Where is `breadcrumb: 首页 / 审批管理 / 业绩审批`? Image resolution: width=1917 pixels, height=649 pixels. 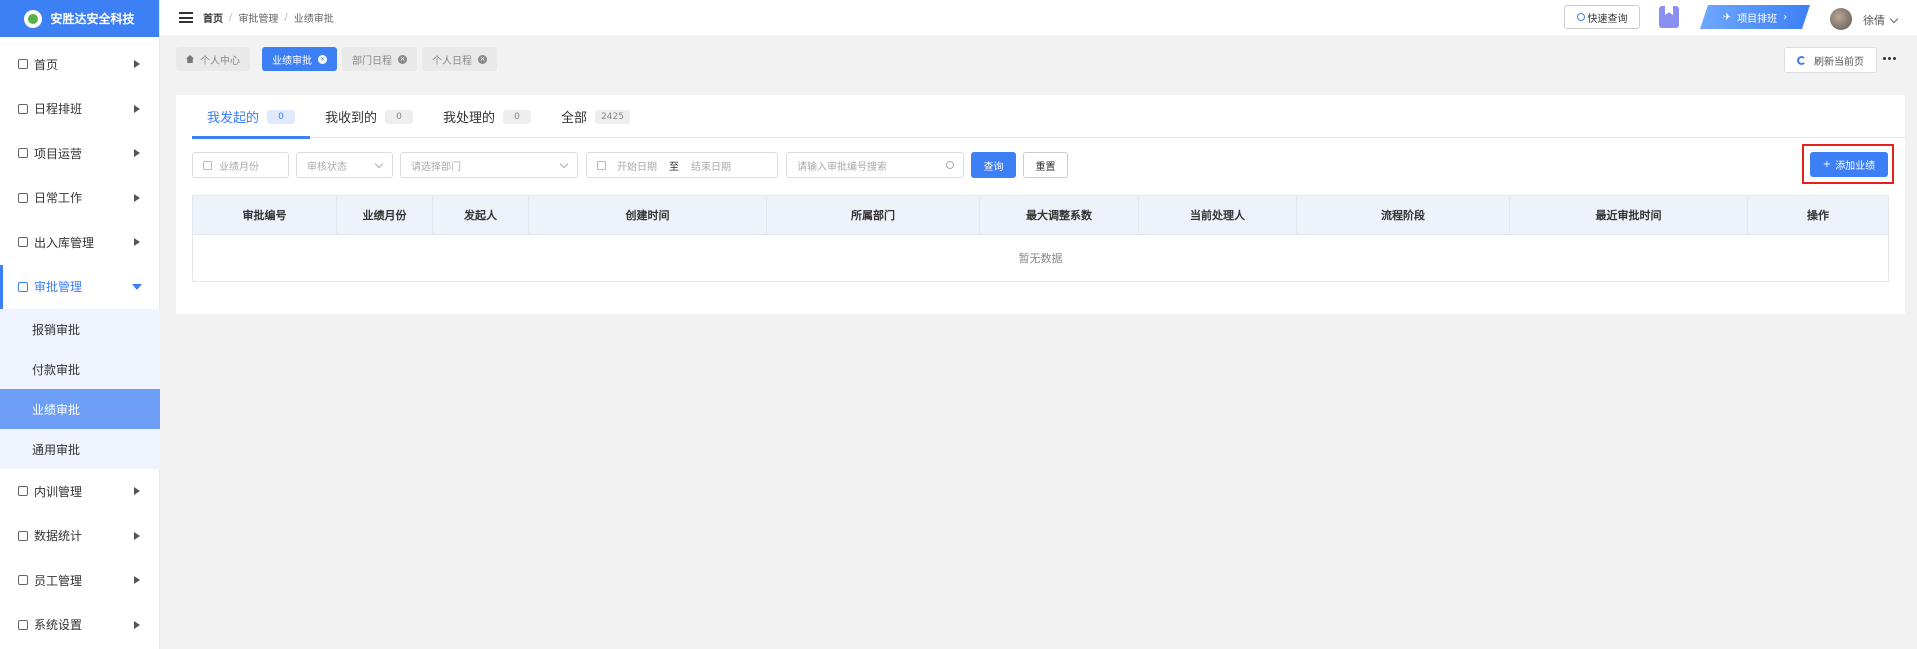
breadcrumb: 首页 / 审批管理 / 业绩审批 is located at coordinates (268, 17).